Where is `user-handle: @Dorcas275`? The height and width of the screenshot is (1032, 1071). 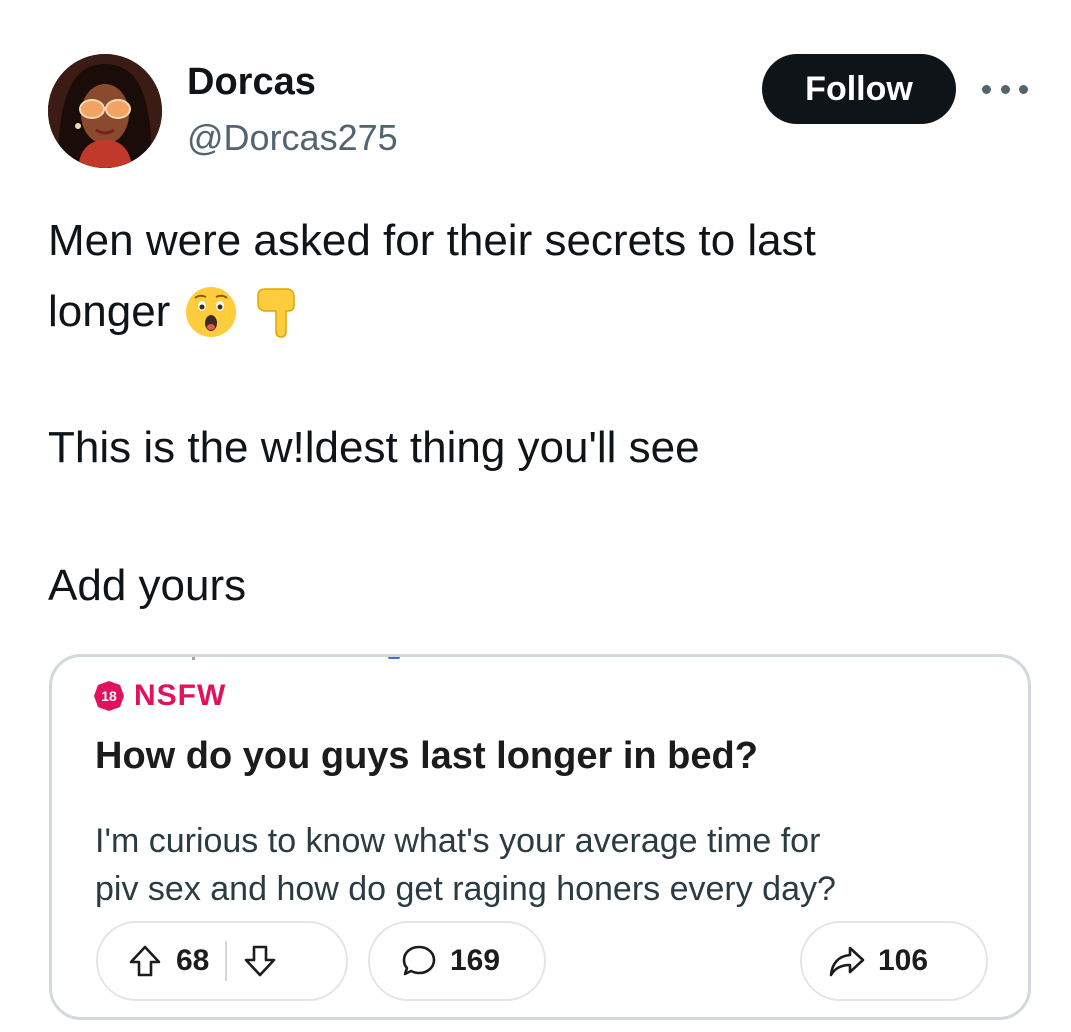
user-handle: @Dorcas275 is located at coordinates (292, 138).